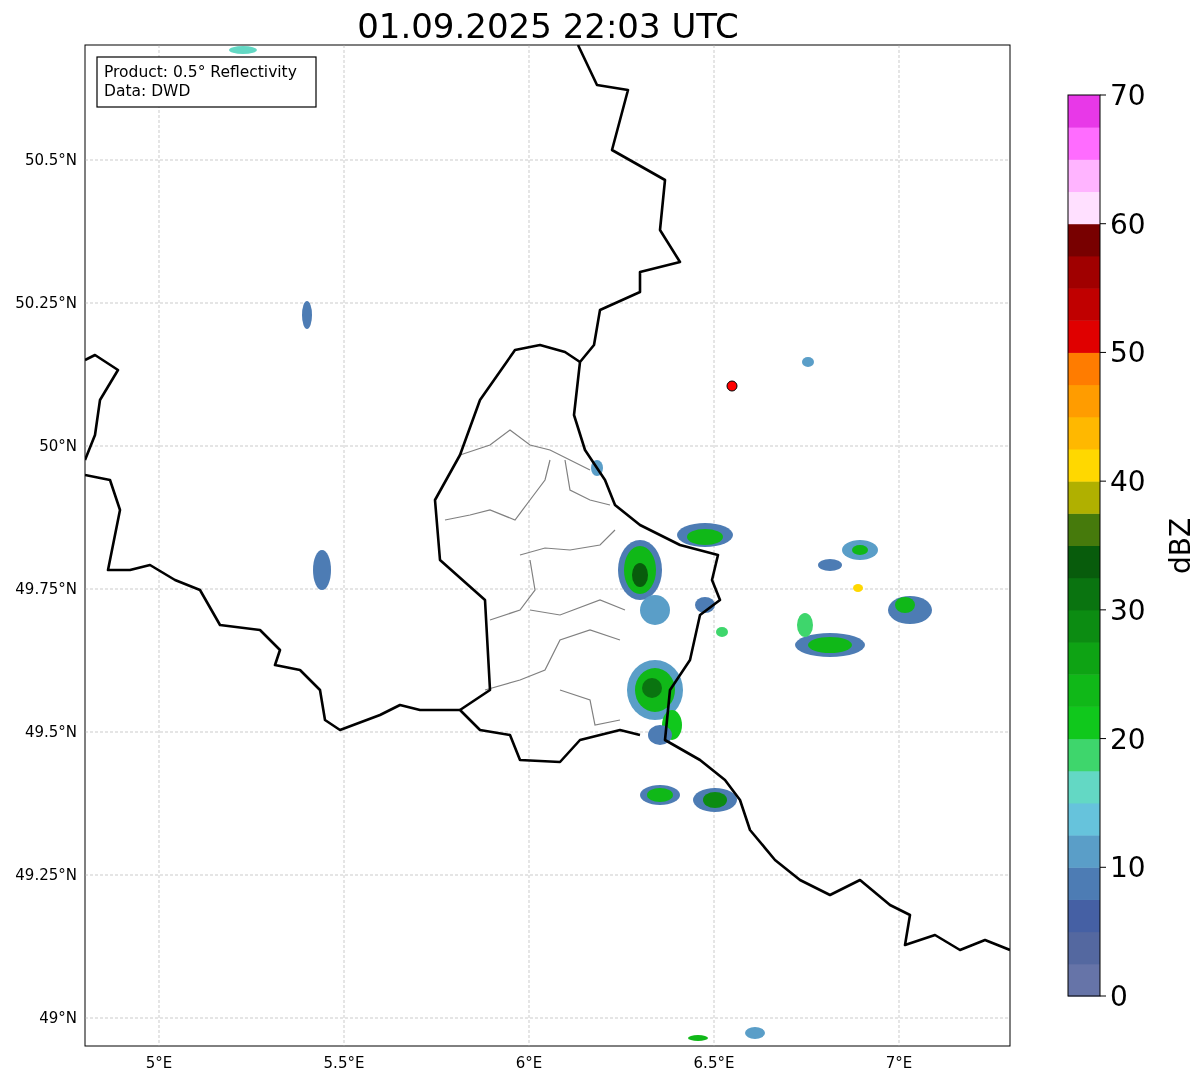  What do you see at coordinates (147, 91) in the screenshot?
I see `info-text: Data: DWD` at bounding box center [147, 91].